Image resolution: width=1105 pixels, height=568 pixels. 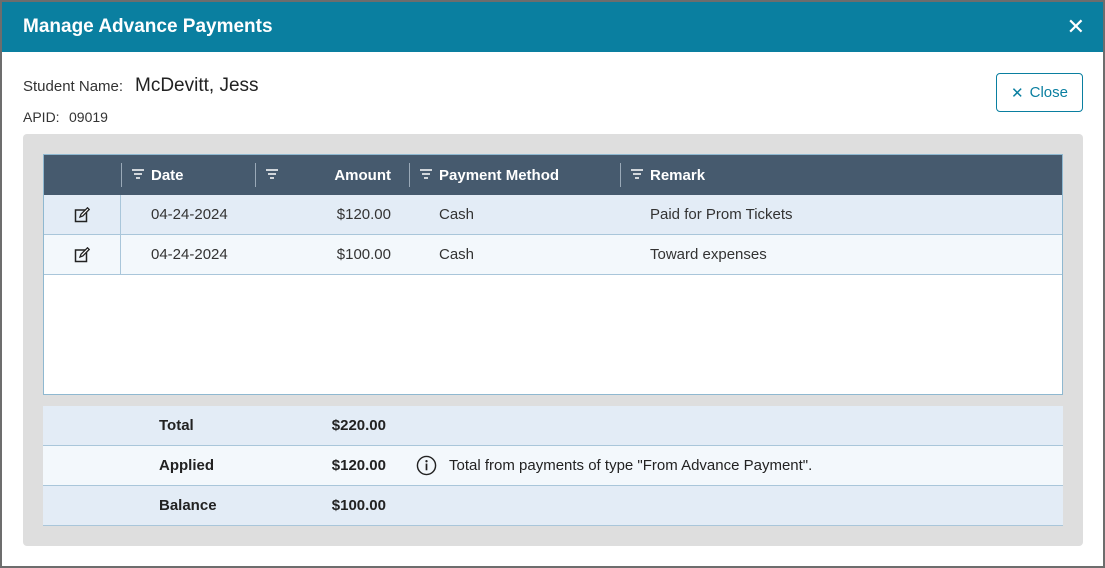 I want to click on modal-title: Manage Advance Payments, so click(x=148, y=26).